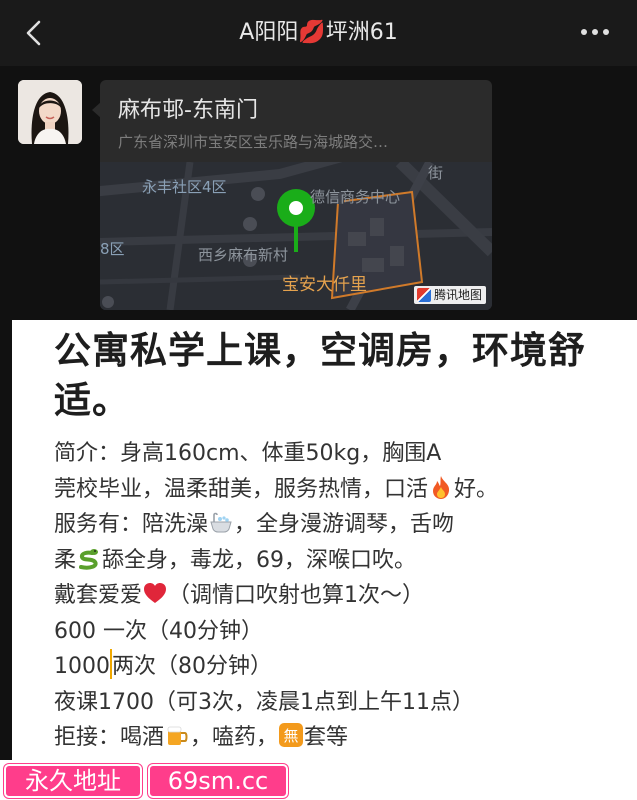  What do you see at coordinates (89, 559) in the screenshot?
I see `snake-icon` at bounding box center [89, 559].